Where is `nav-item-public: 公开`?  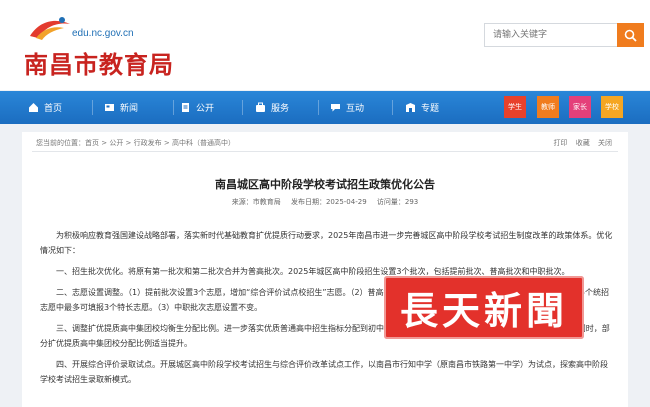
nav-item-public: 公开 is located at coordinates (197, 107).